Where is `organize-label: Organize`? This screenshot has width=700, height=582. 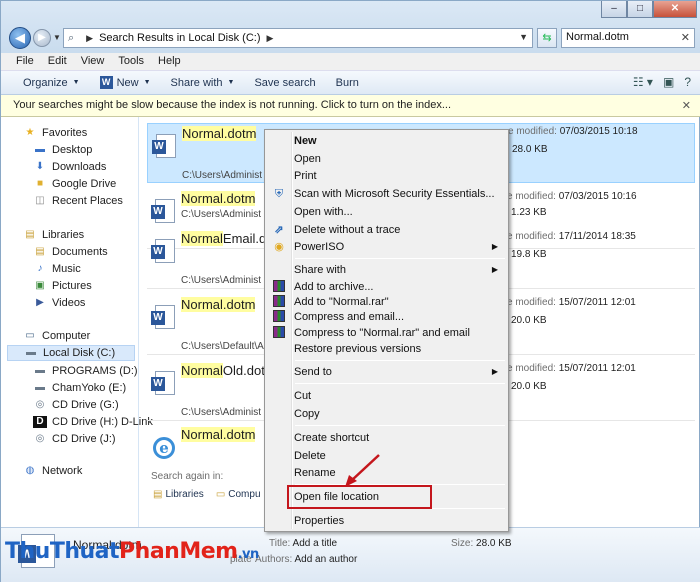
organize-label: Organize is located at coordinates (45, 82).